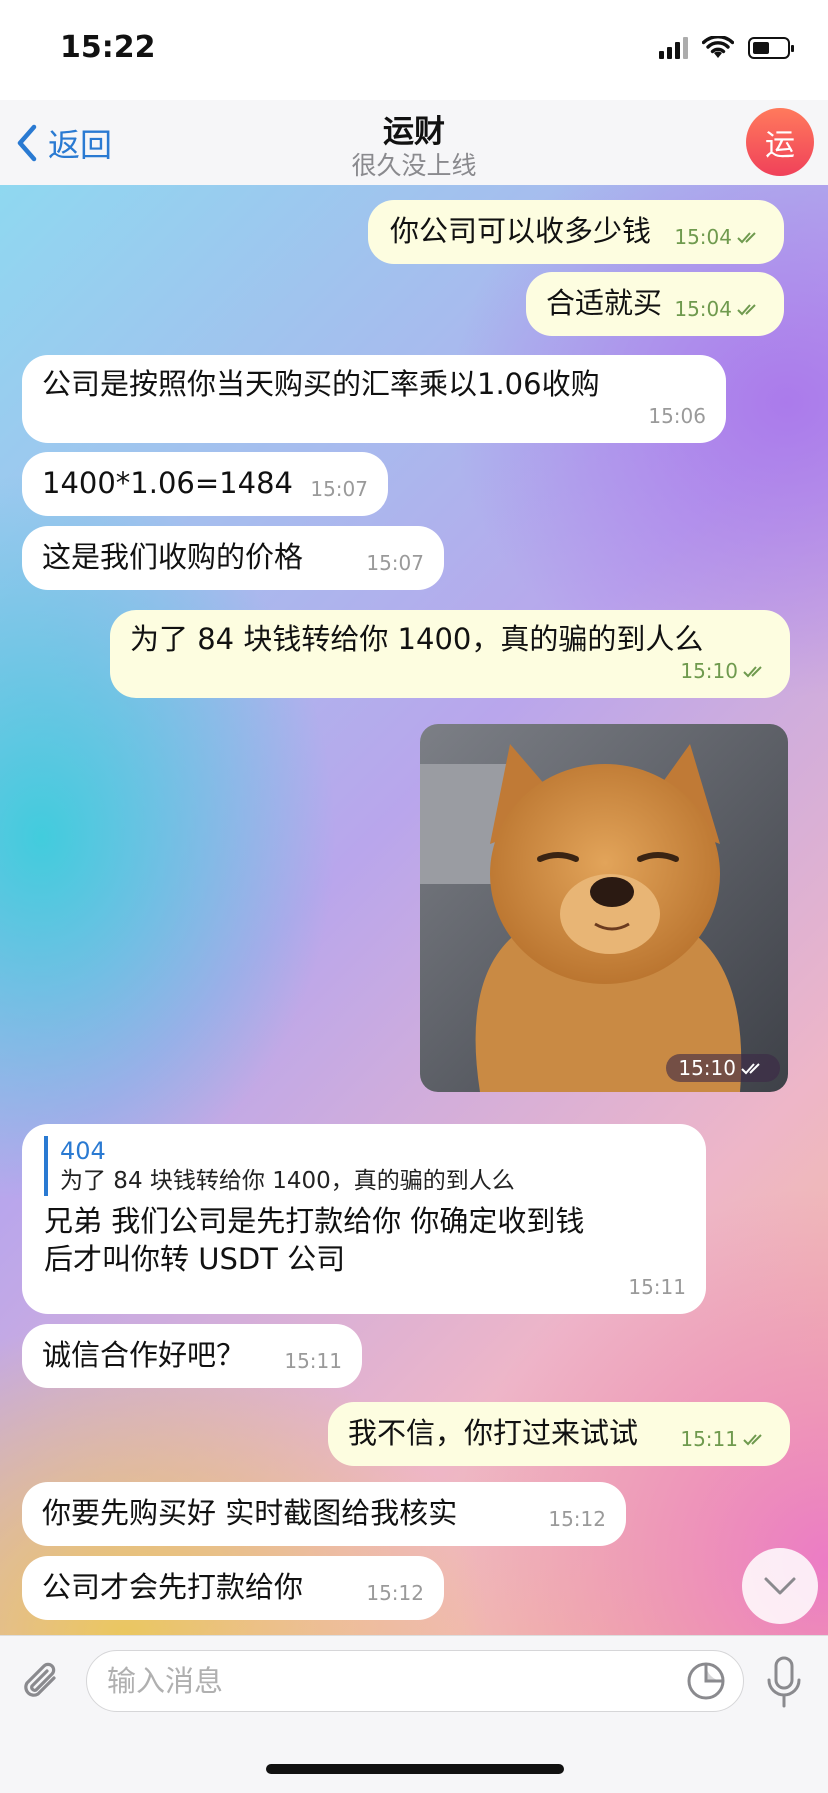  What do you see at coordinates (414, 165) in the screenshot?
I see `chat-status: 很久没上线` at bounding box center [414, 165].